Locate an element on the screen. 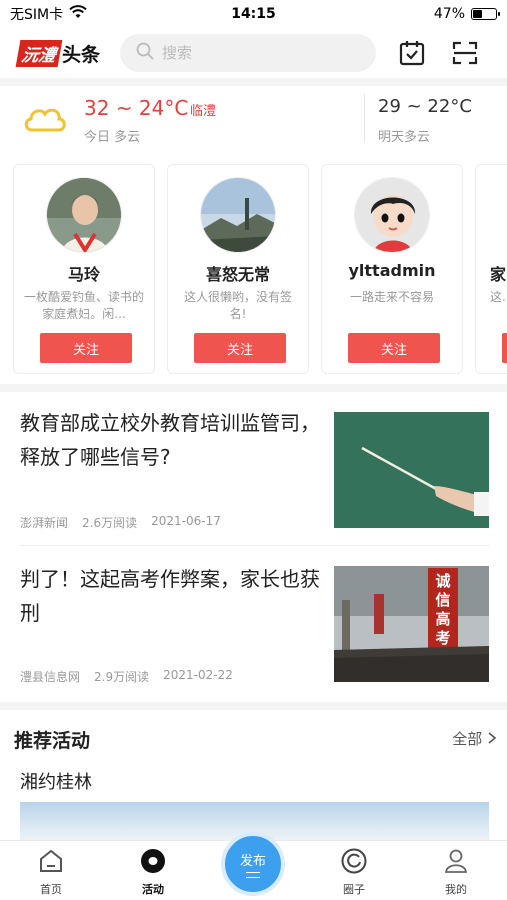  news-meta: 澧县信息网 2.9万阅读 2021-02-22 is located at coordinates (126, 676).